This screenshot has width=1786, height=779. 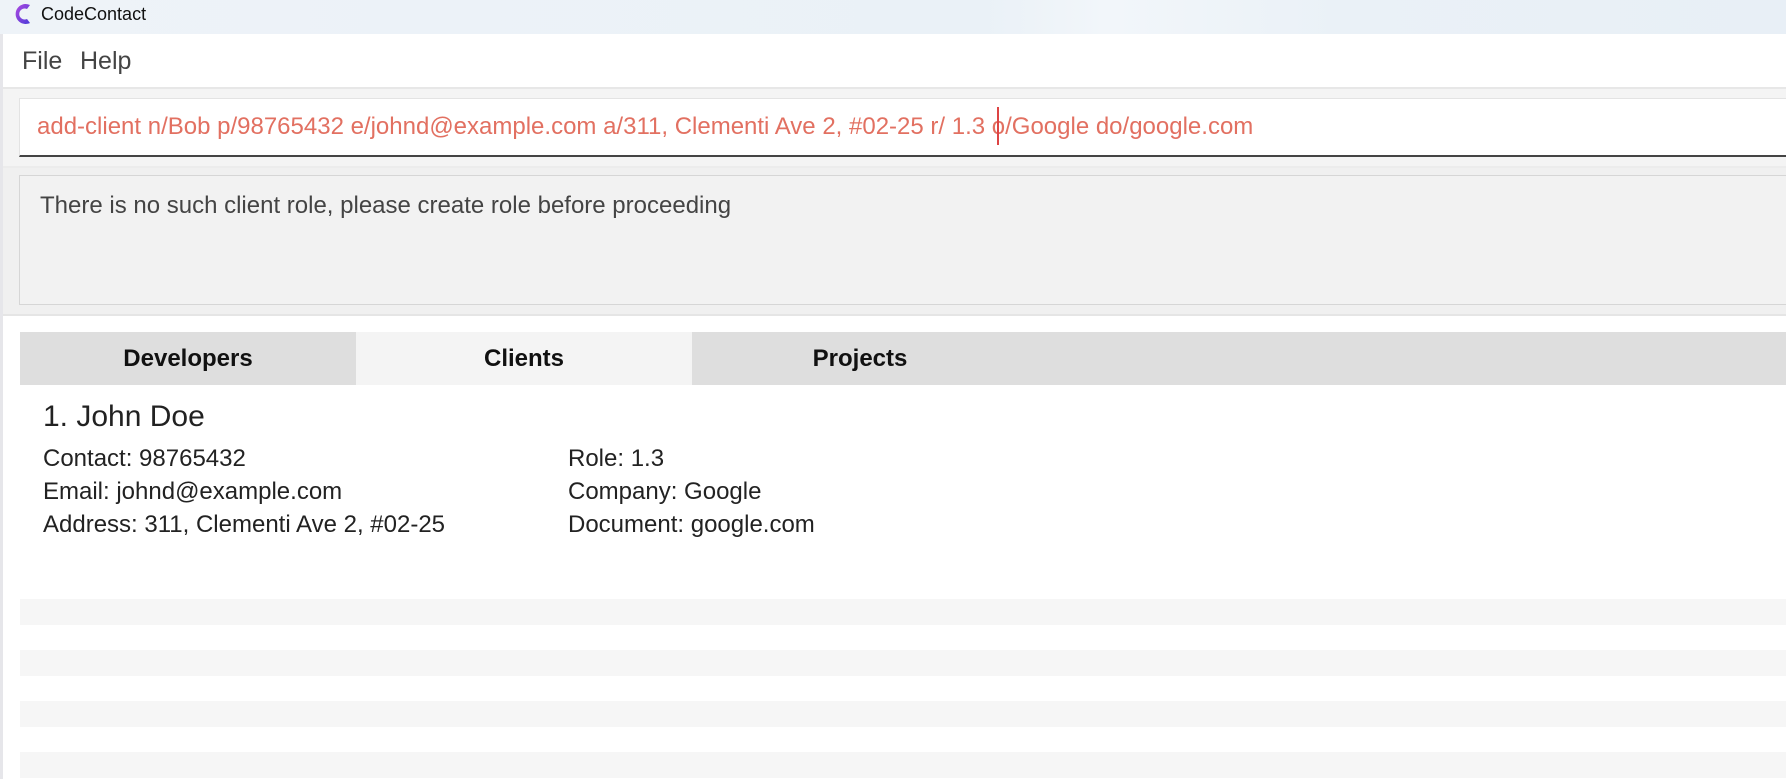 I want to click on client-address: Address: 311, Clementi Ave 2, #02-25, so click(x=244, y=524).